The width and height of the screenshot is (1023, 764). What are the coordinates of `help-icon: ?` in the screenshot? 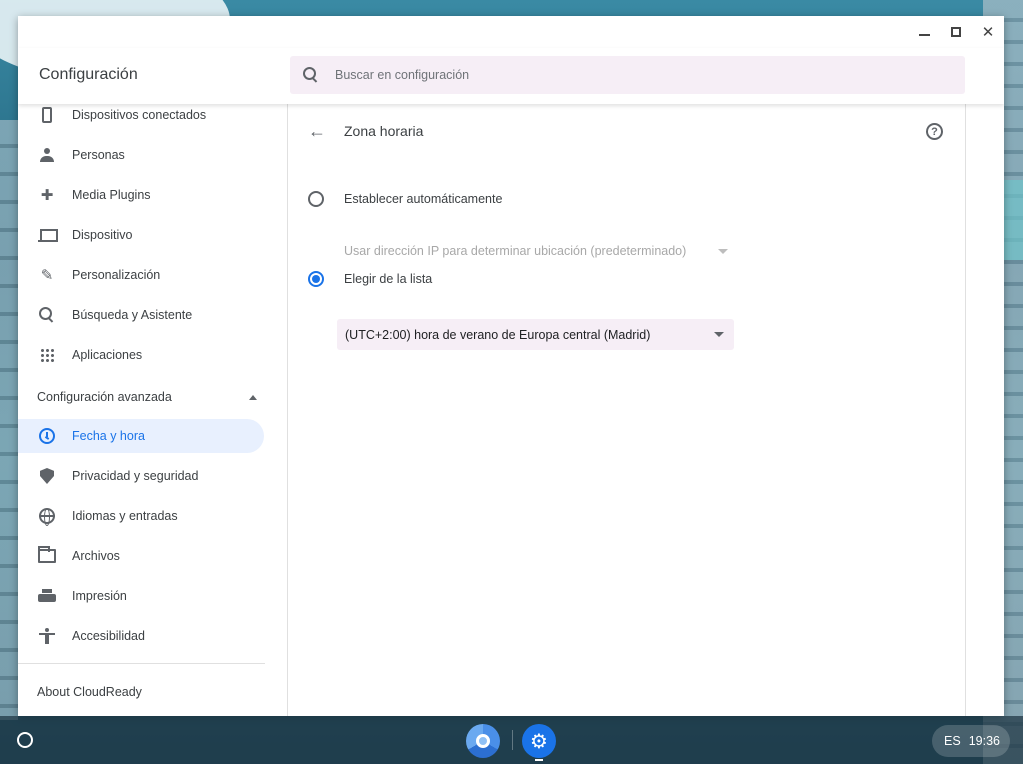 It's located at (934, 131).